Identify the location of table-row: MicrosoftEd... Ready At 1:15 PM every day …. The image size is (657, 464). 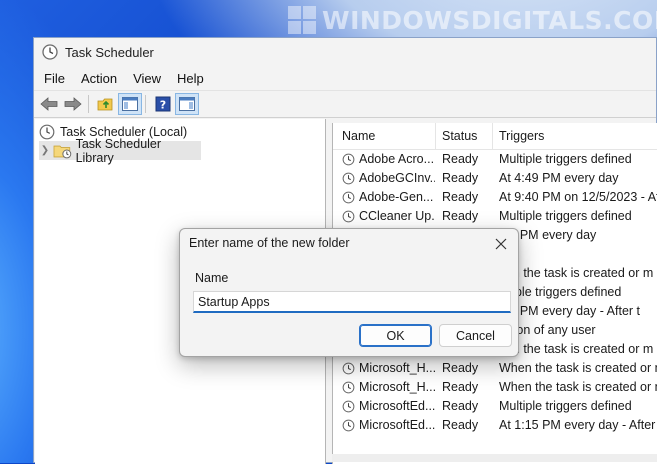
(495, 425).